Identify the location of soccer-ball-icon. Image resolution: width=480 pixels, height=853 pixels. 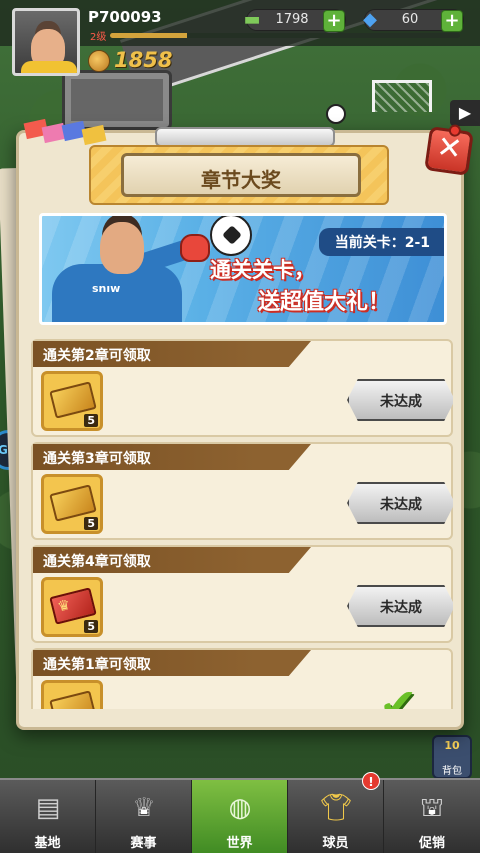
(231, 236).